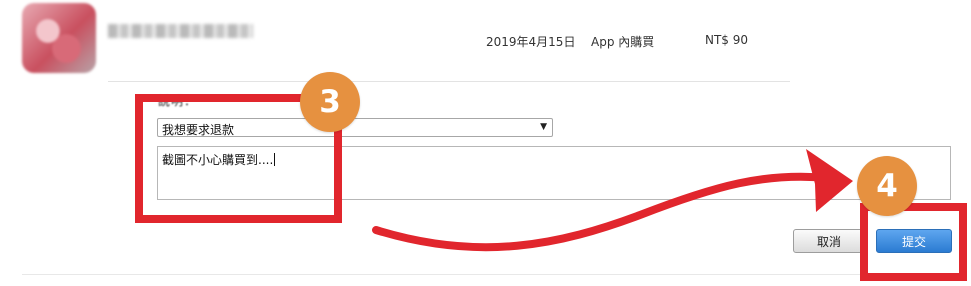  Describe the element at coordinates (914, 241) in the screenshot. I see `submit-button: 提交` at that location.